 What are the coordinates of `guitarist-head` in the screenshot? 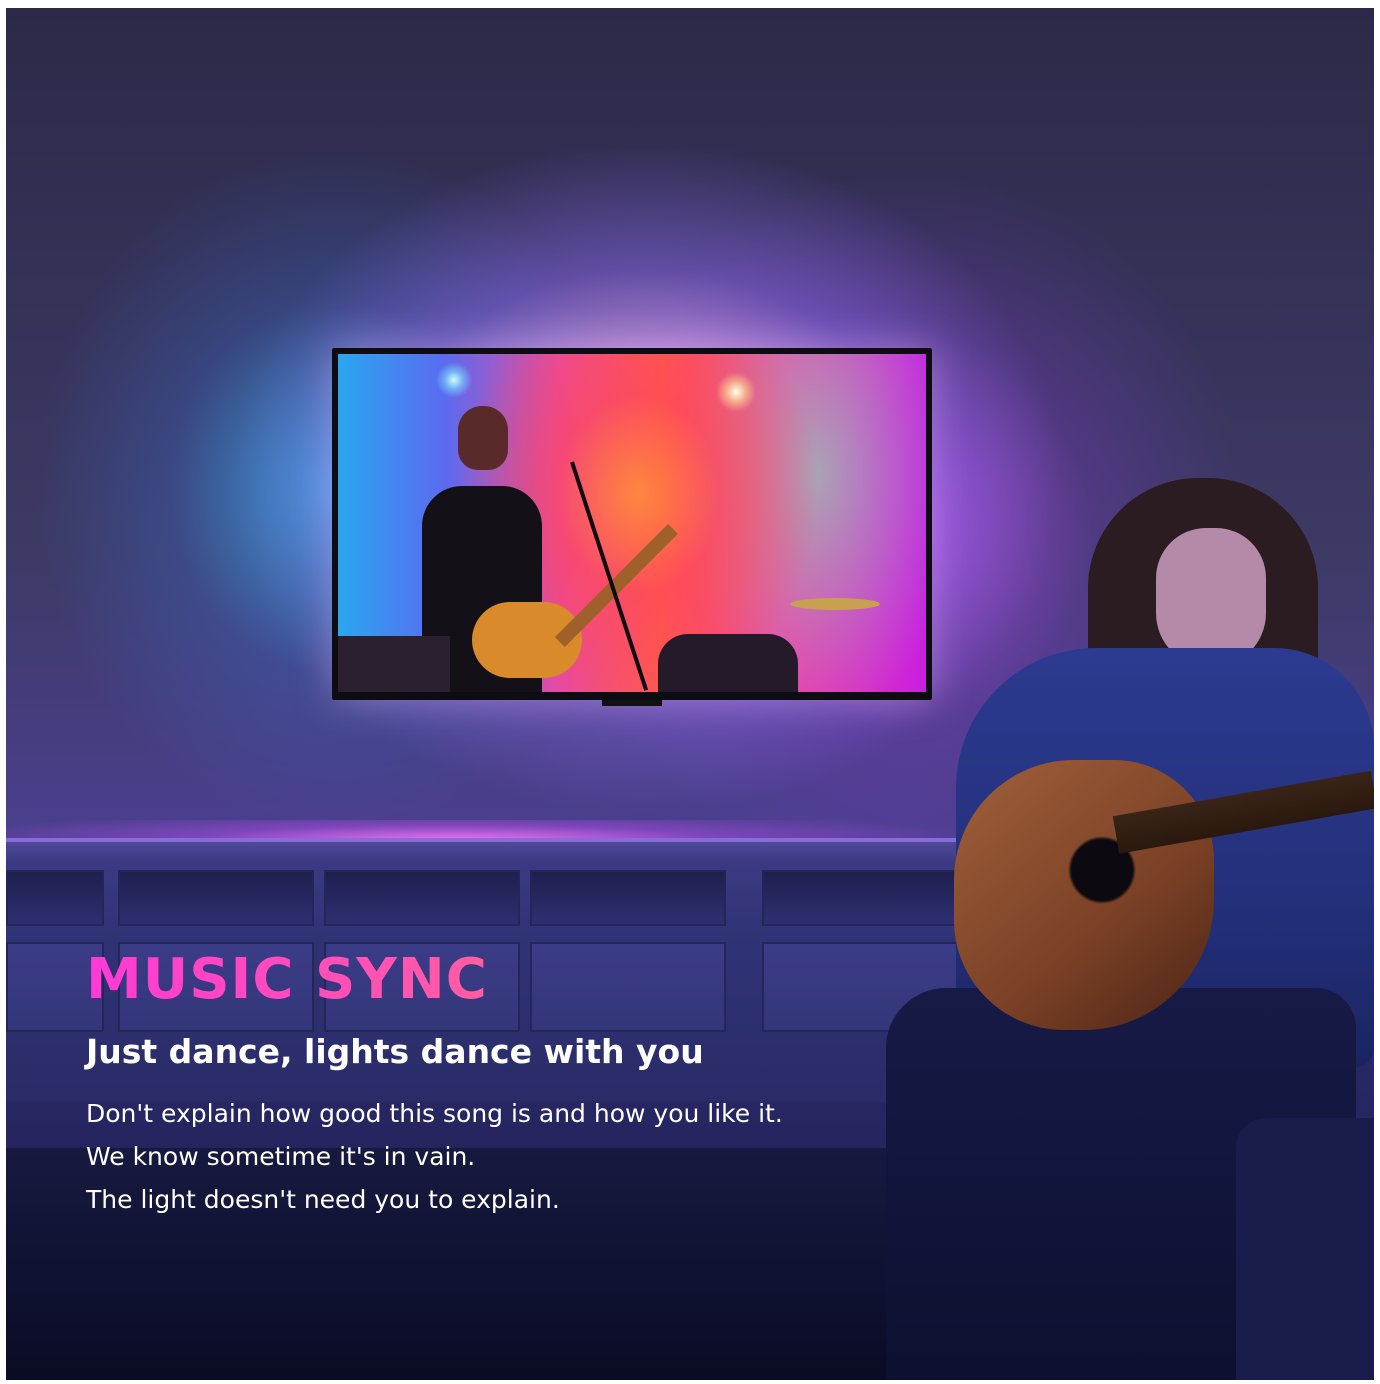 It's located at (483, 438).